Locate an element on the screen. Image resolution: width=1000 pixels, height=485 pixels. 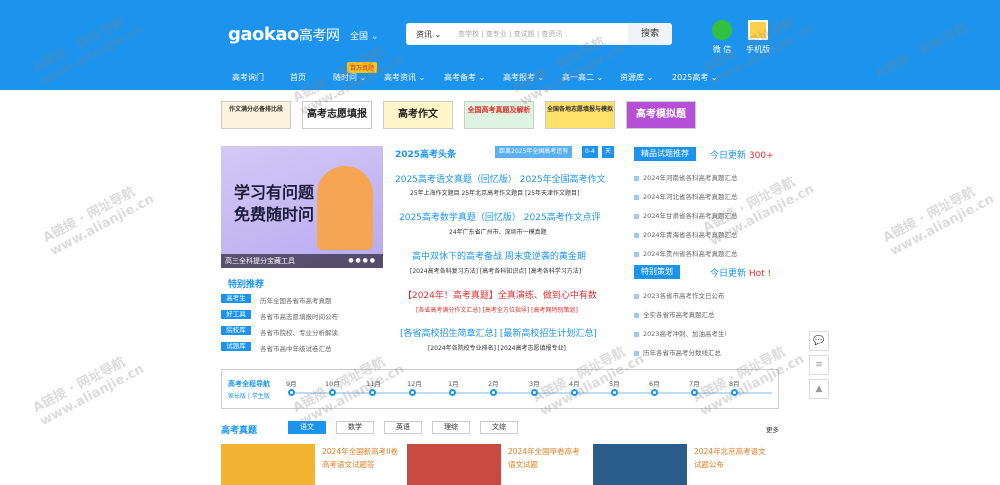
hero-carousel: 学习有问题 免费随时问 高三全科提分宝藏工具 ● ● ● ● is located at coordinates (302, 207).